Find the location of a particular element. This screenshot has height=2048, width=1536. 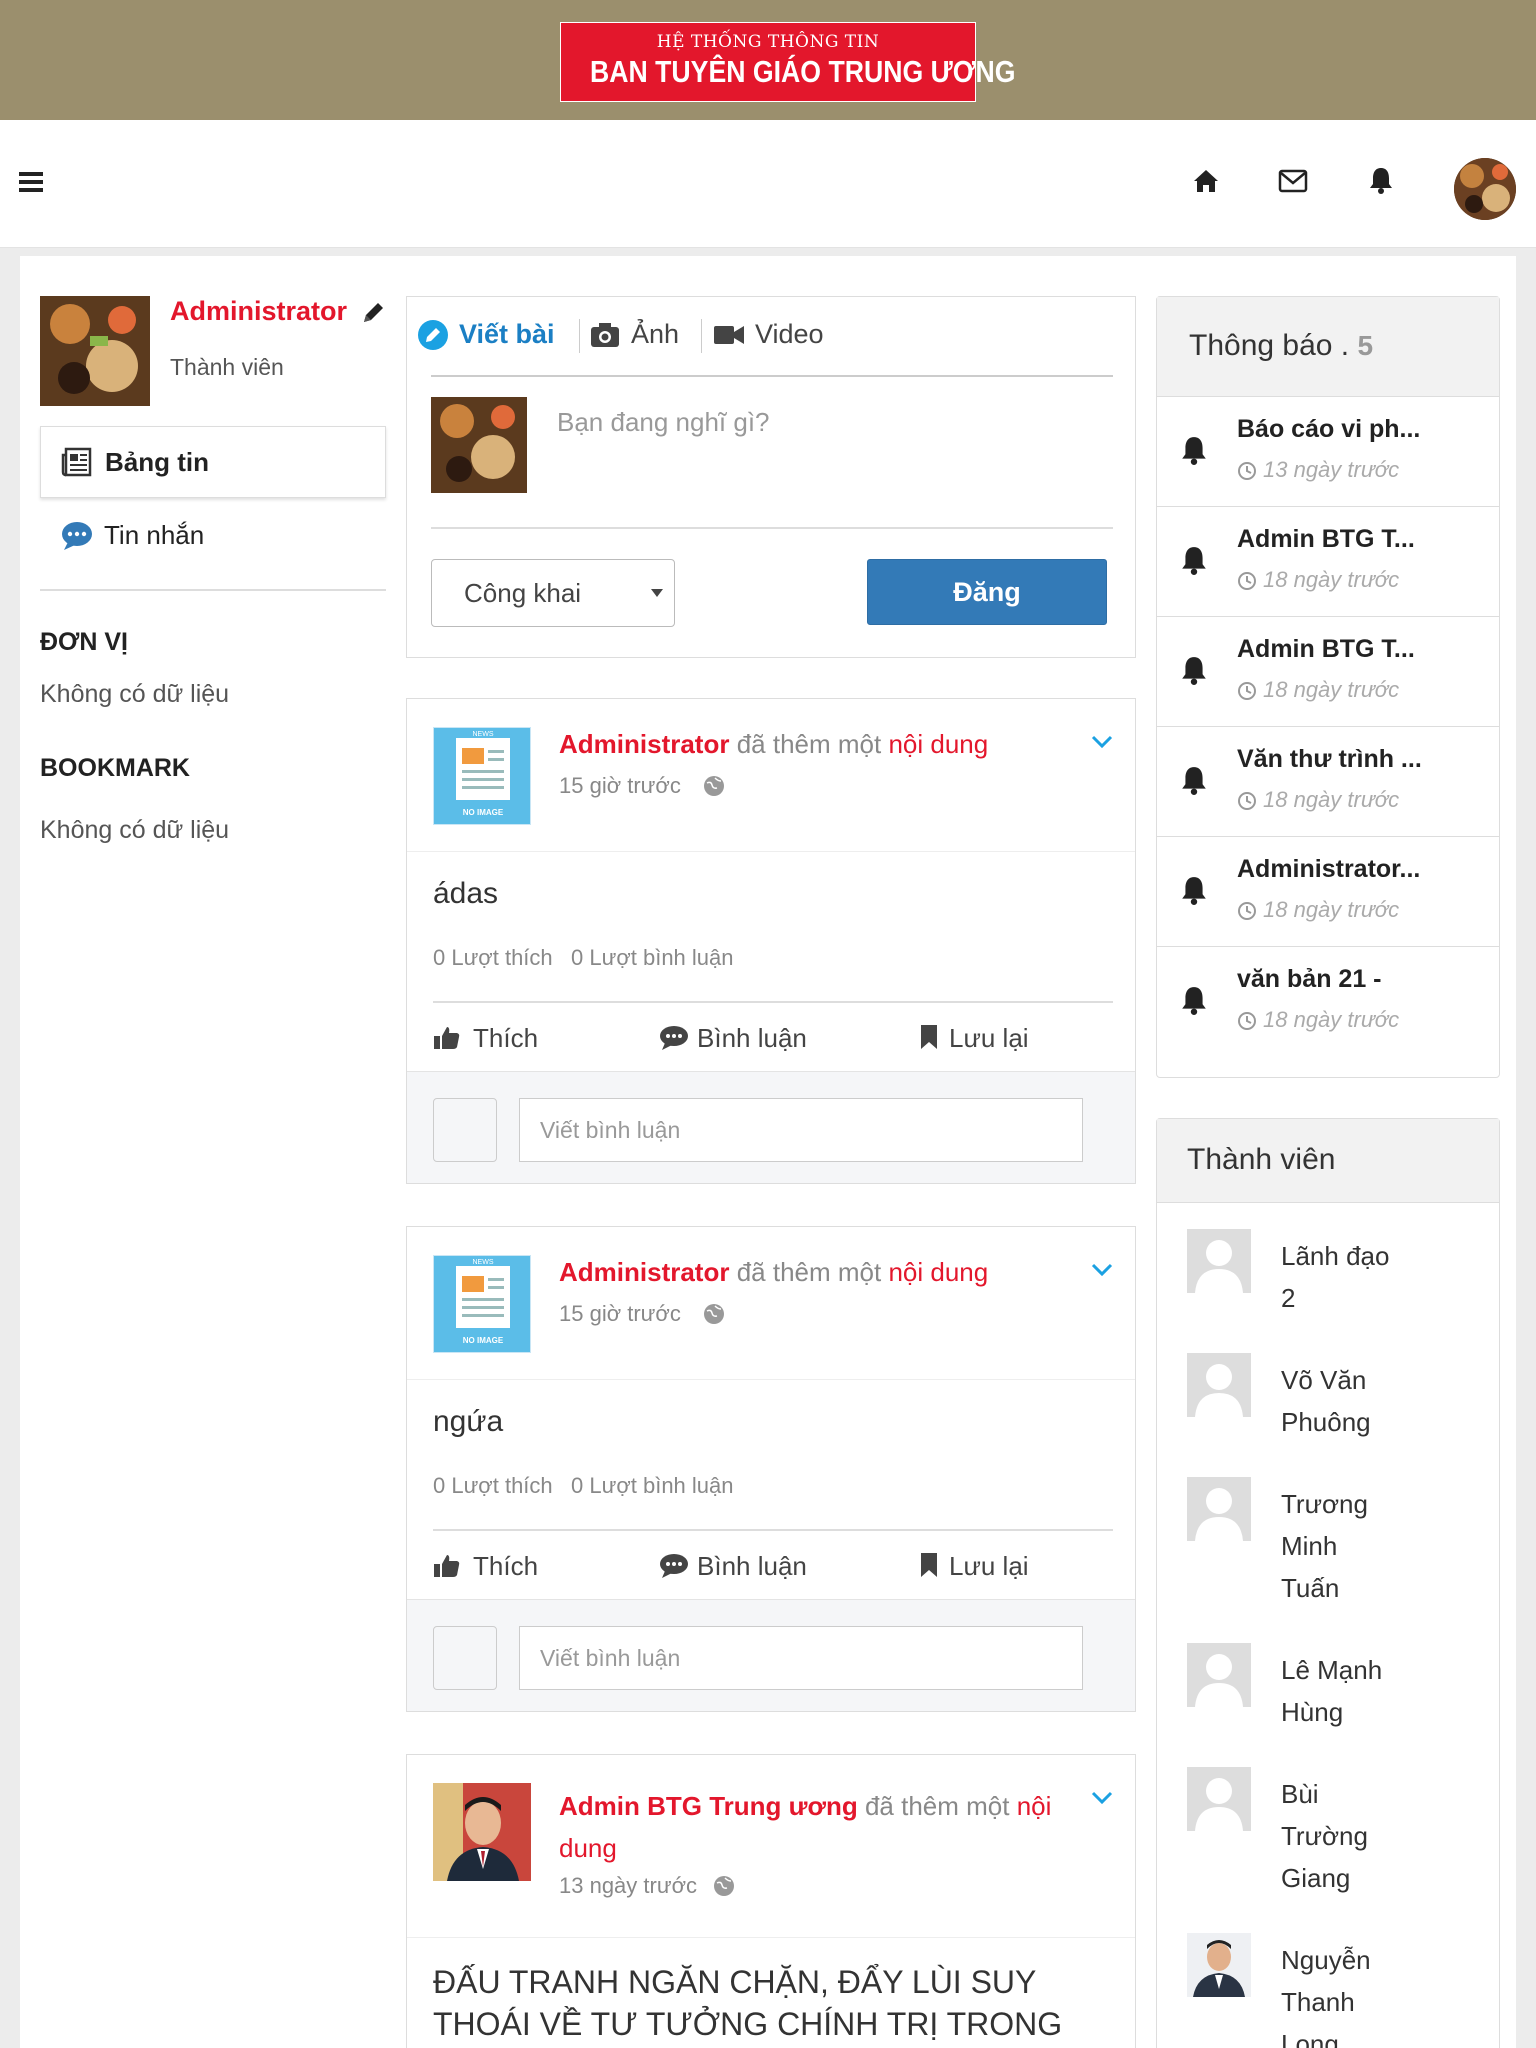

notifications-title-text: Thông báo . is located at coordinates (1269, 345).